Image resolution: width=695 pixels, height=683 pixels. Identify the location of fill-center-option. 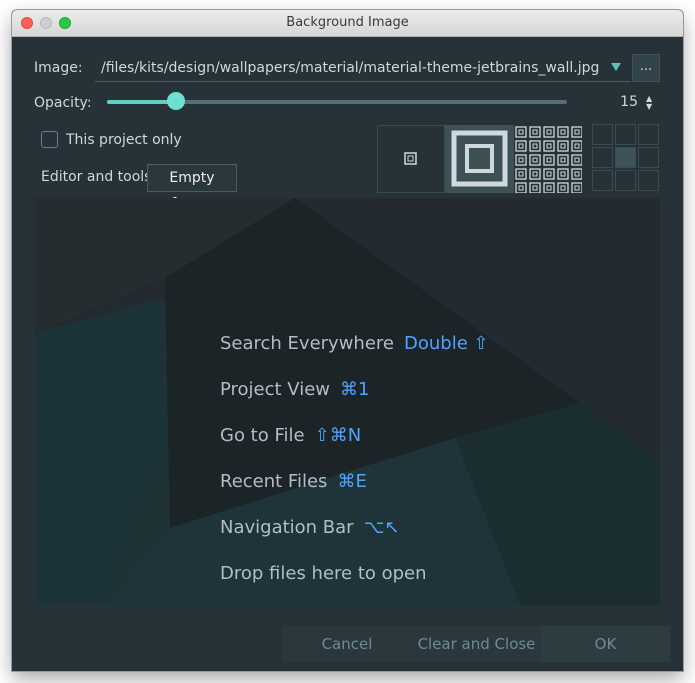
(411, 159).